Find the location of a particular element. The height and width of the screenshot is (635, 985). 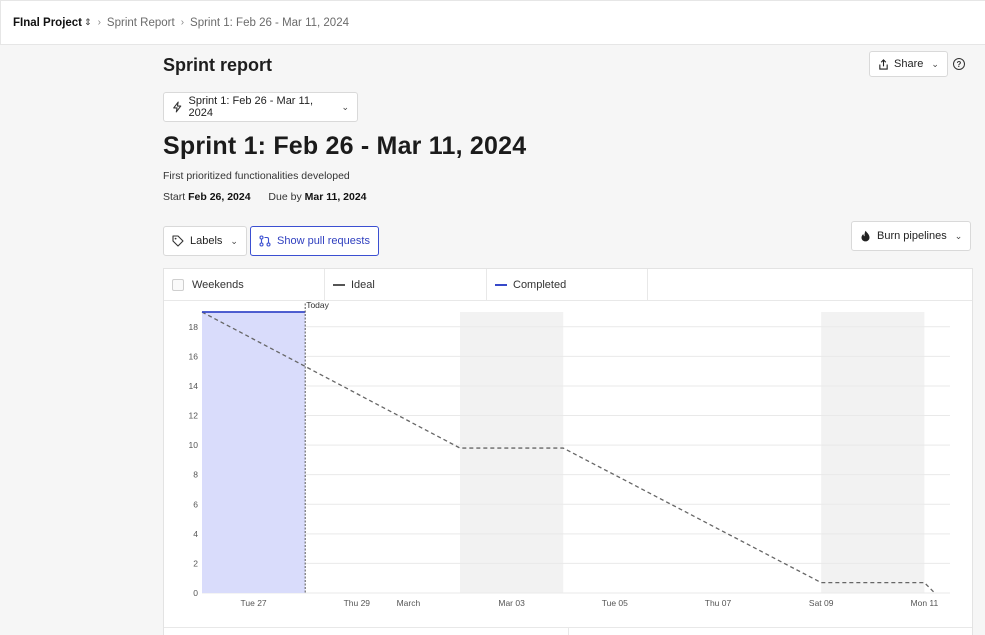

flame-icon is located at coordinates (865, 236).